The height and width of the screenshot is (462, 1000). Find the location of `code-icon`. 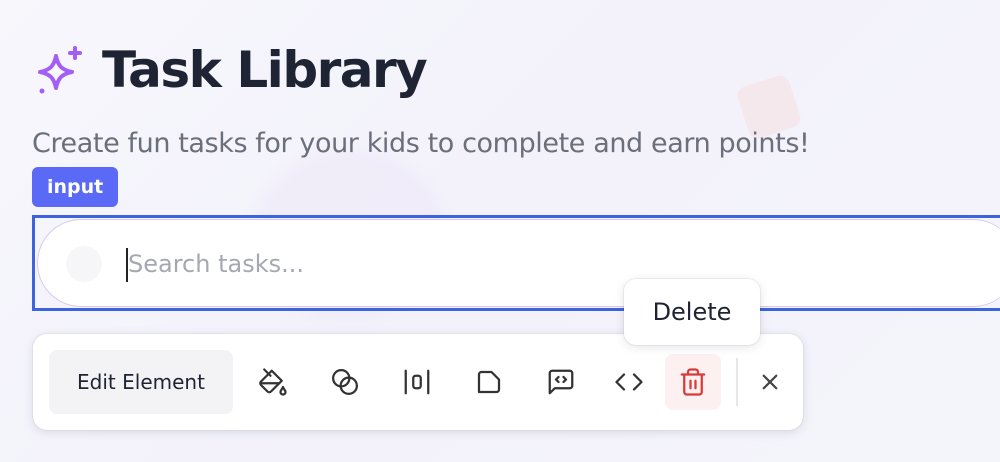

code-icon is located at coordinates (629, 382).